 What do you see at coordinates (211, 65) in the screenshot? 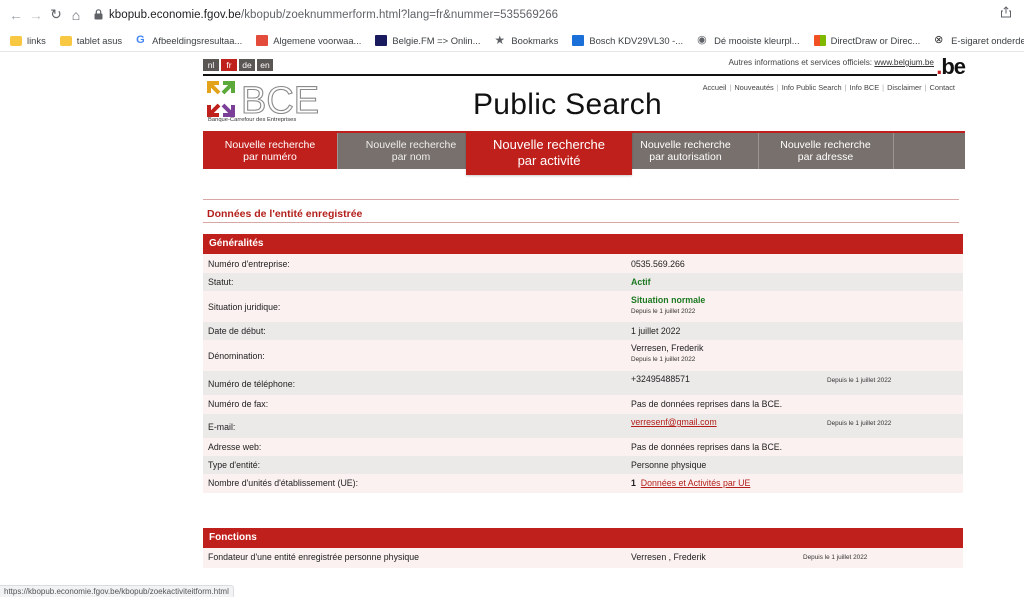
I see `lang-nl: nl` at bounding box center [211, 65].